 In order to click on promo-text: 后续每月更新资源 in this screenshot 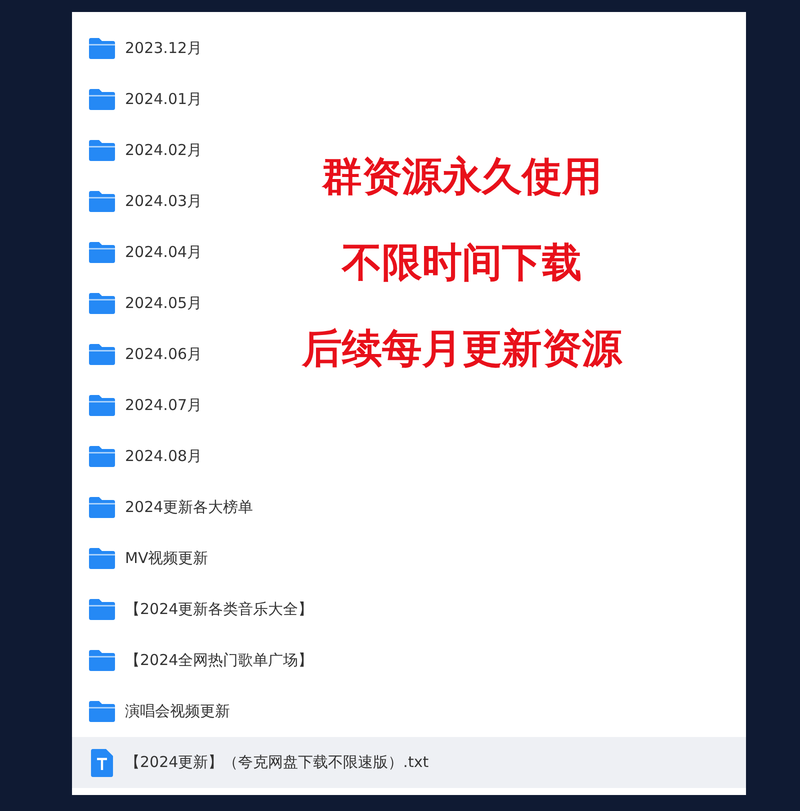, I will do `click(462, 349)`.